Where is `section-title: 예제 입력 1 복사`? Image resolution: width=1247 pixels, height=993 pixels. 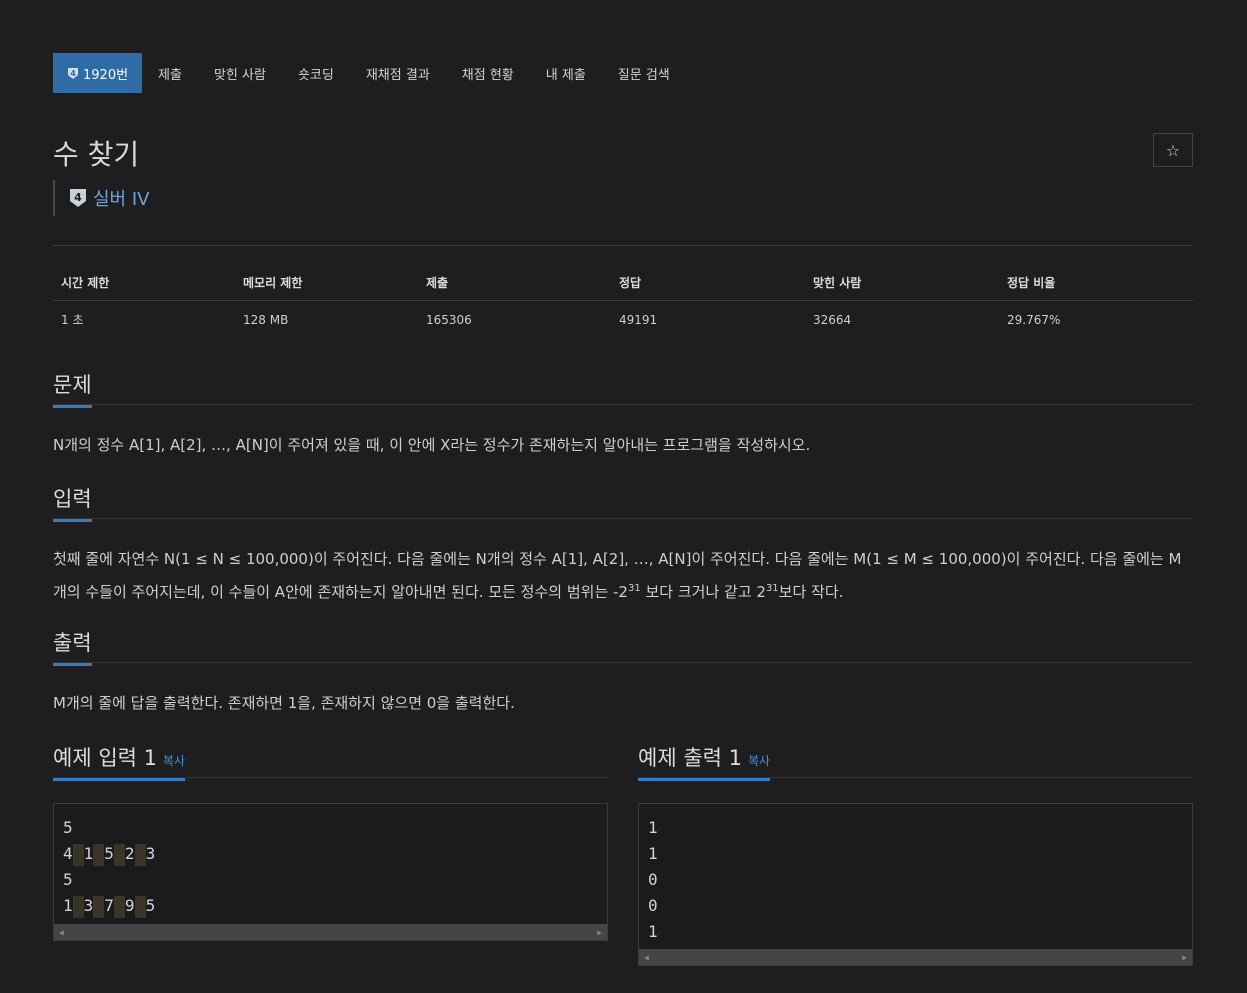
section-title: 예제 입력 1 복사 is located at coordinates (119, 761).